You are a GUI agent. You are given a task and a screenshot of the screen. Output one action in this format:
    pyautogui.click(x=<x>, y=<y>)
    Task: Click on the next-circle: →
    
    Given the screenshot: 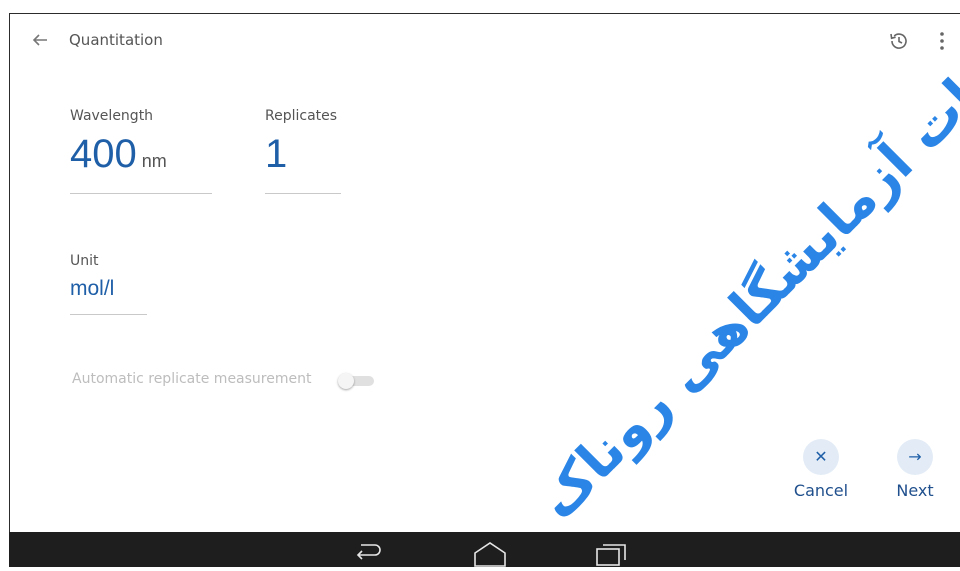 What is the action you would take?
    pyautogui.click(x=915, y=457)
    